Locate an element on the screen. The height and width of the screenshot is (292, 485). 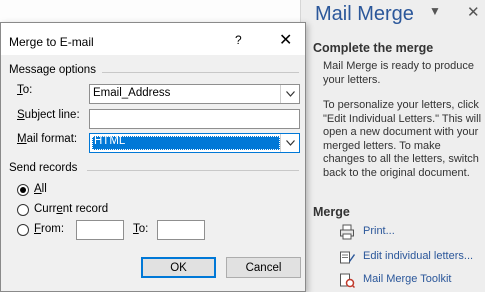
dialog-title: Merge to E-mail is located at coordinates (51, 42).